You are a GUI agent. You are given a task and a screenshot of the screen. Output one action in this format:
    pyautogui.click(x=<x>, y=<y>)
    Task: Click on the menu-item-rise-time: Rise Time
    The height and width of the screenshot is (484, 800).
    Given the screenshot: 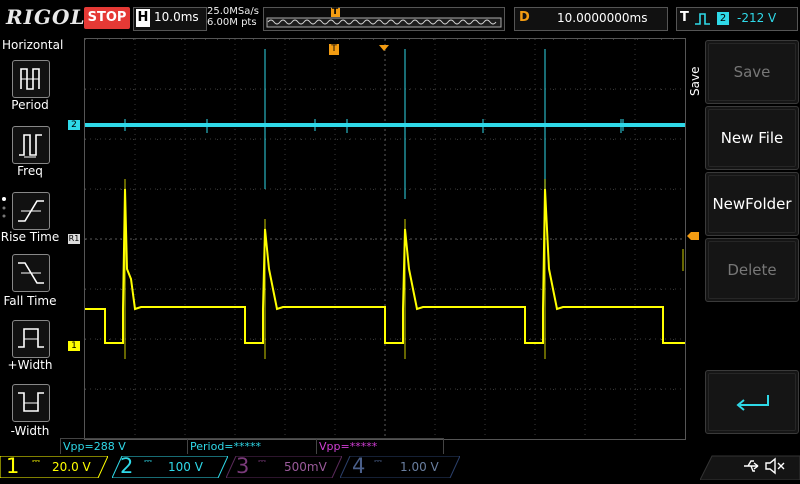 What is the action you would take?
    pyautogui.click(x=31, y=222)
    